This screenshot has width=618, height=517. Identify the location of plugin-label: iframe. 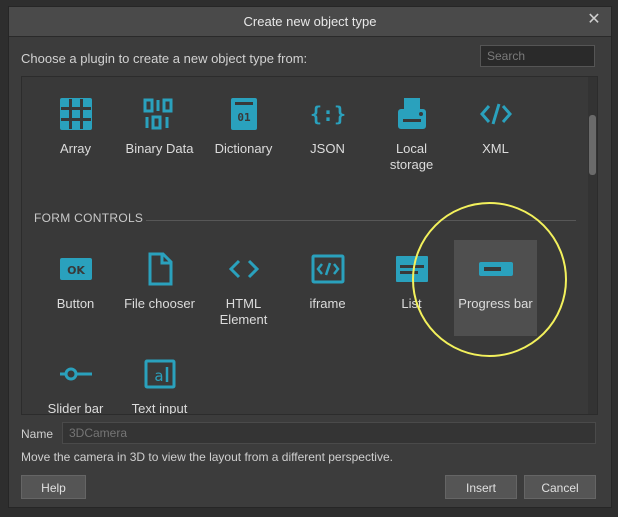
(327, 303).